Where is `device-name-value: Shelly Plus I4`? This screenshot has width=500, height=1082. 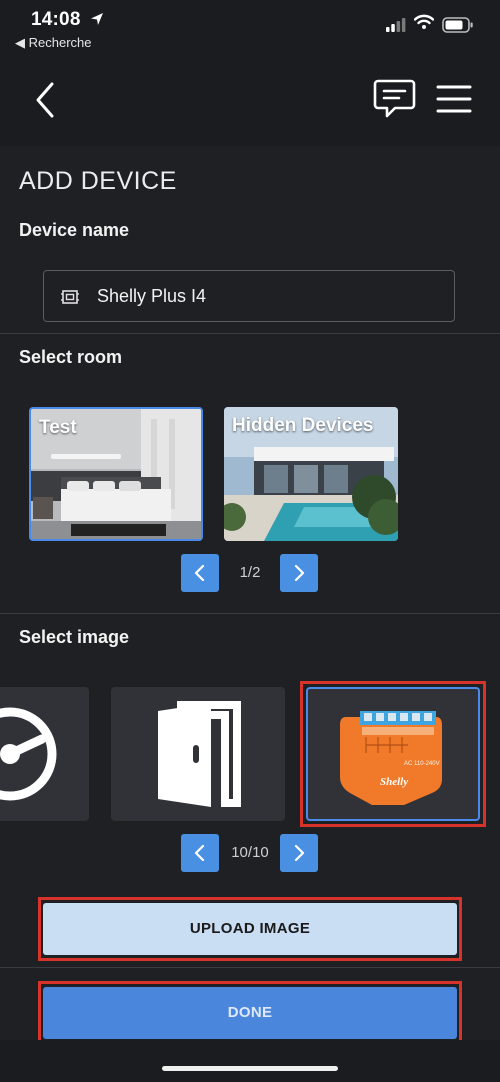
device-name-value: Shelly Plus I4 is located at coordinates (152, 296).